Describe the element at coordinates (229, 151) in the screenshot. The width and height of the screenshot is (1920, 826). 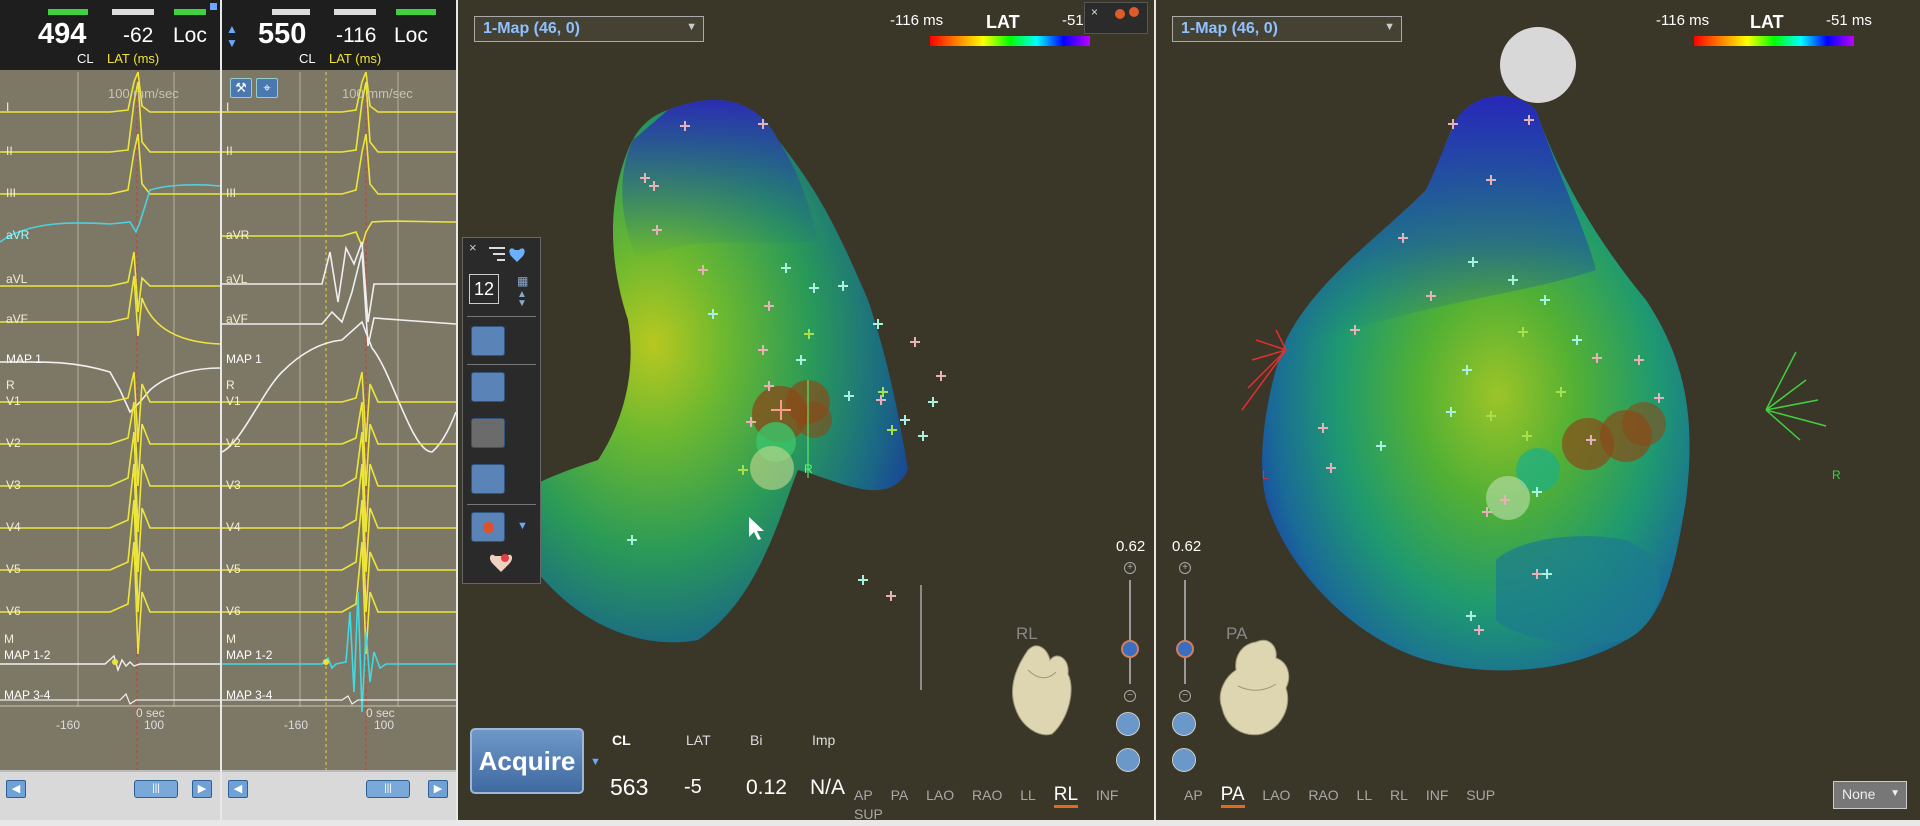
I see `lead-label-ii: II` at that location.